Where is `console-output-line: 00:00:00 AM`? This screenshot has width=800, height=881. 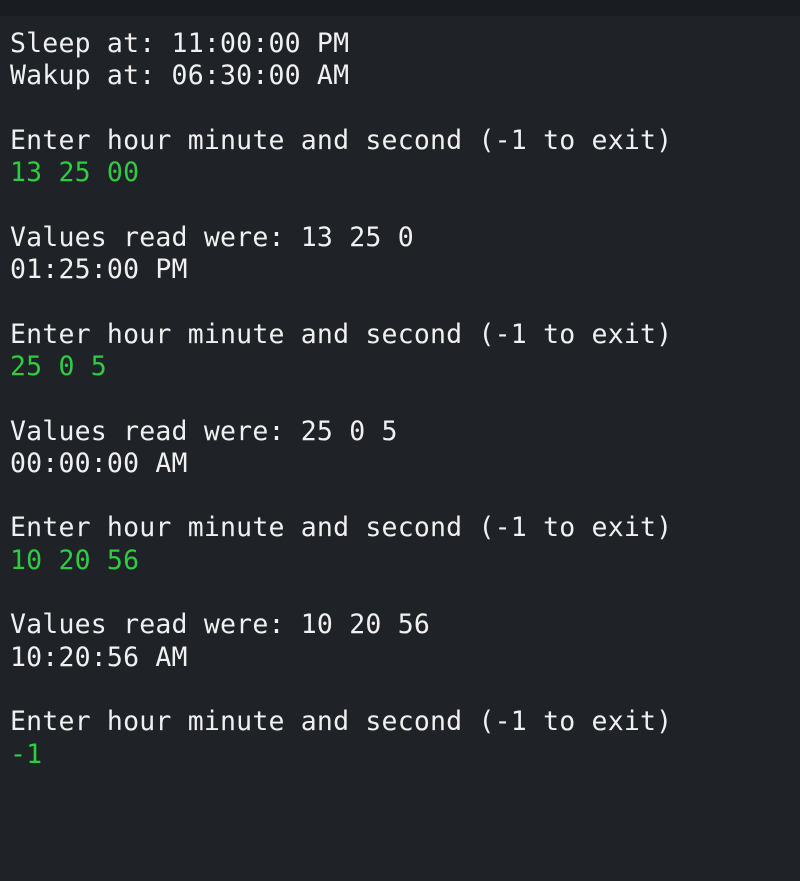 console-output-line: 00:00:00 AM is located at coordinates (99, 463).